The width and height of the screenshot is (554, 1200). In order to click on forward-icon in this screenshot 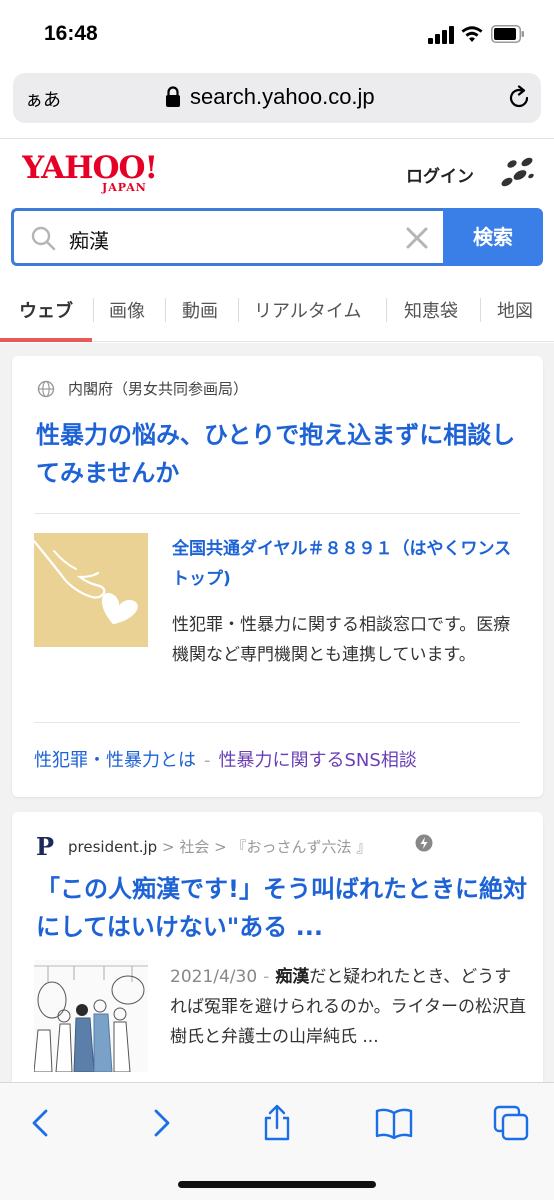, I will do `click(160, 1123)`.